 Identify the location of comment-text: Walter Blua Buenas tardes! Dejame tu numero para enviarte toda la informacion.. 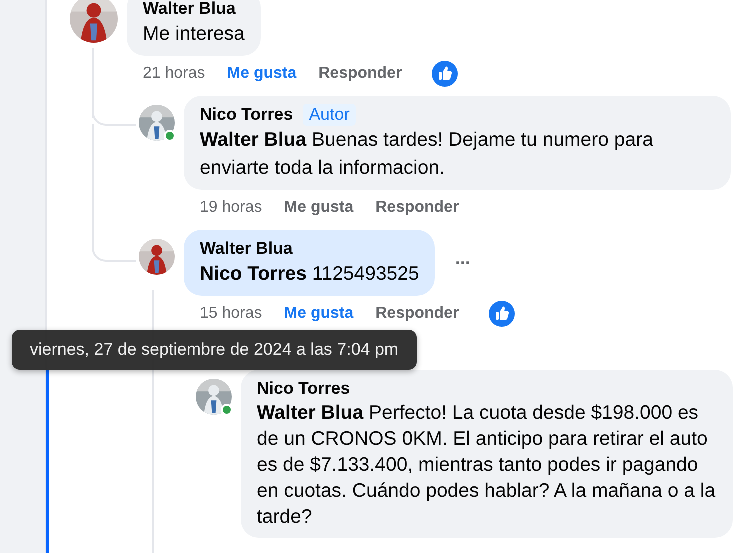
(427, 154).